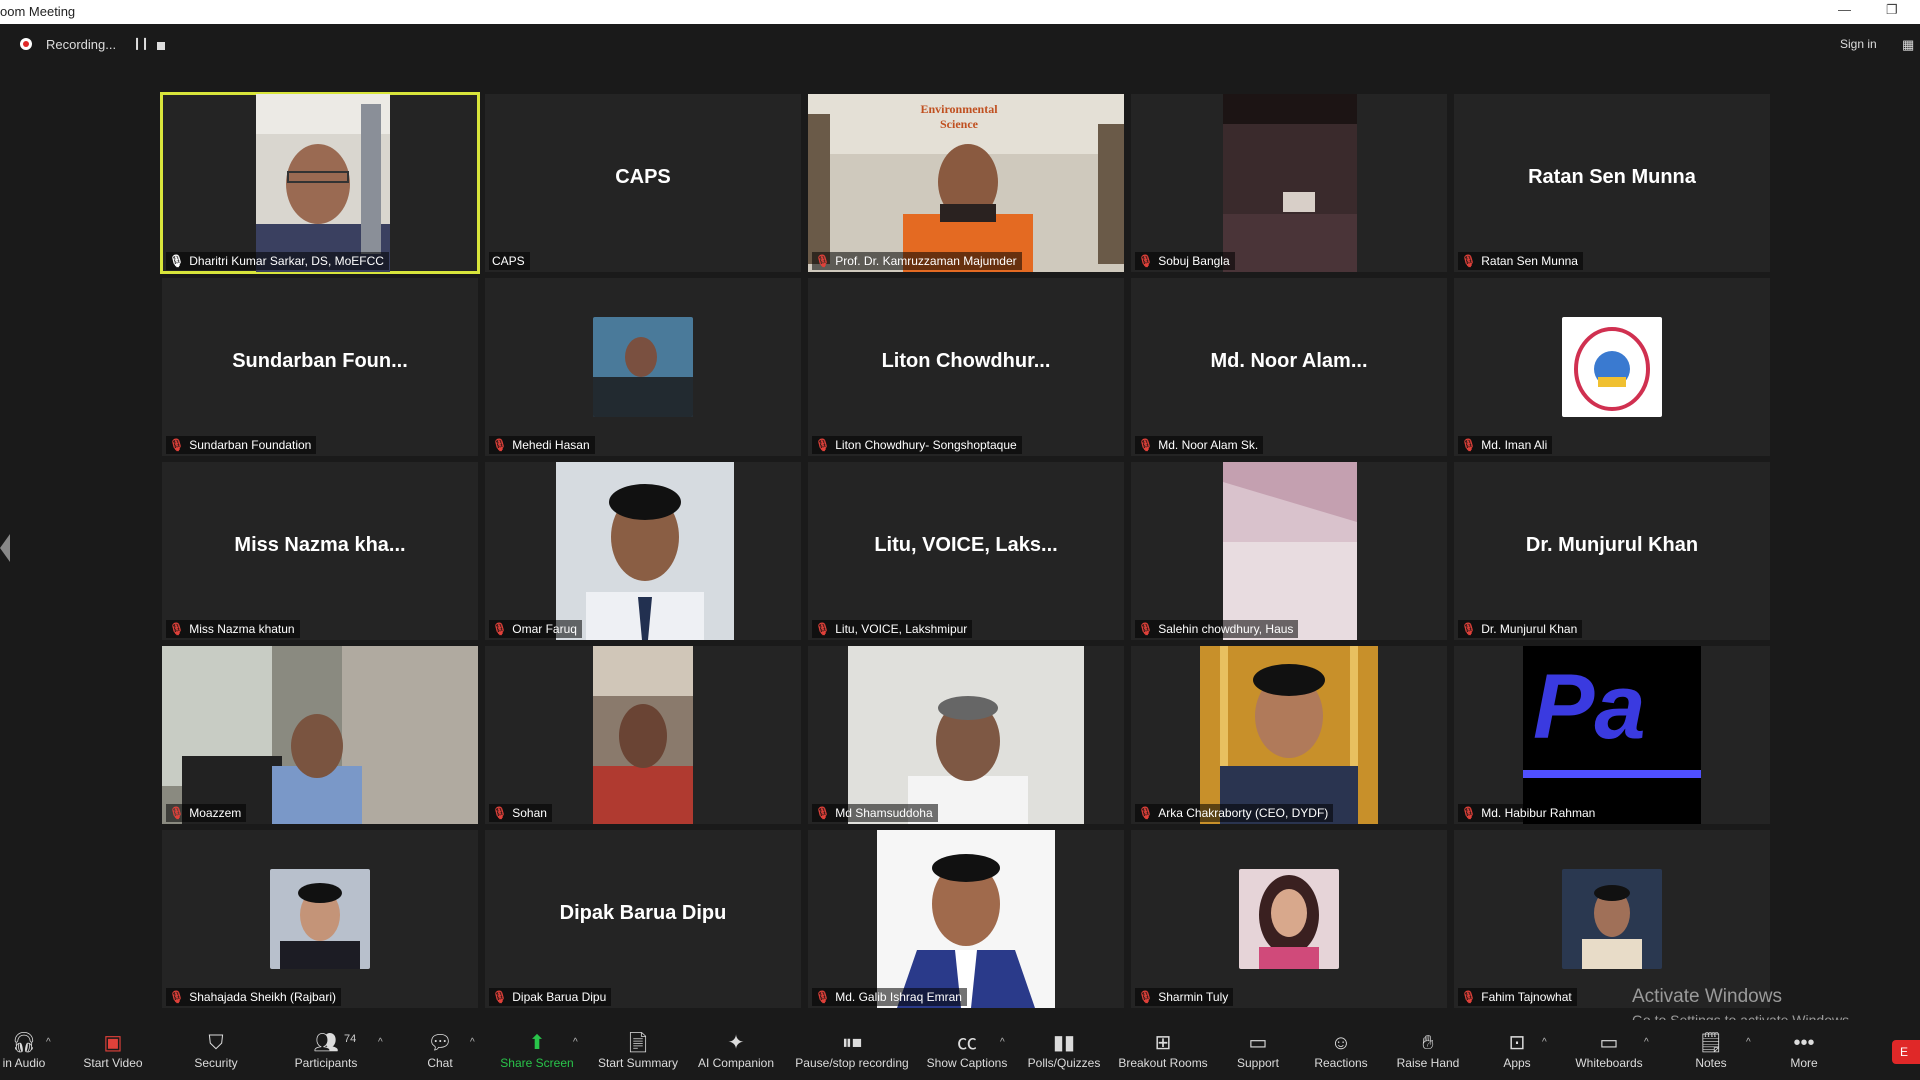 The image size is (1920, 1080). I want to click on headphones-icon: 🎧︎, so click(24, 1043).